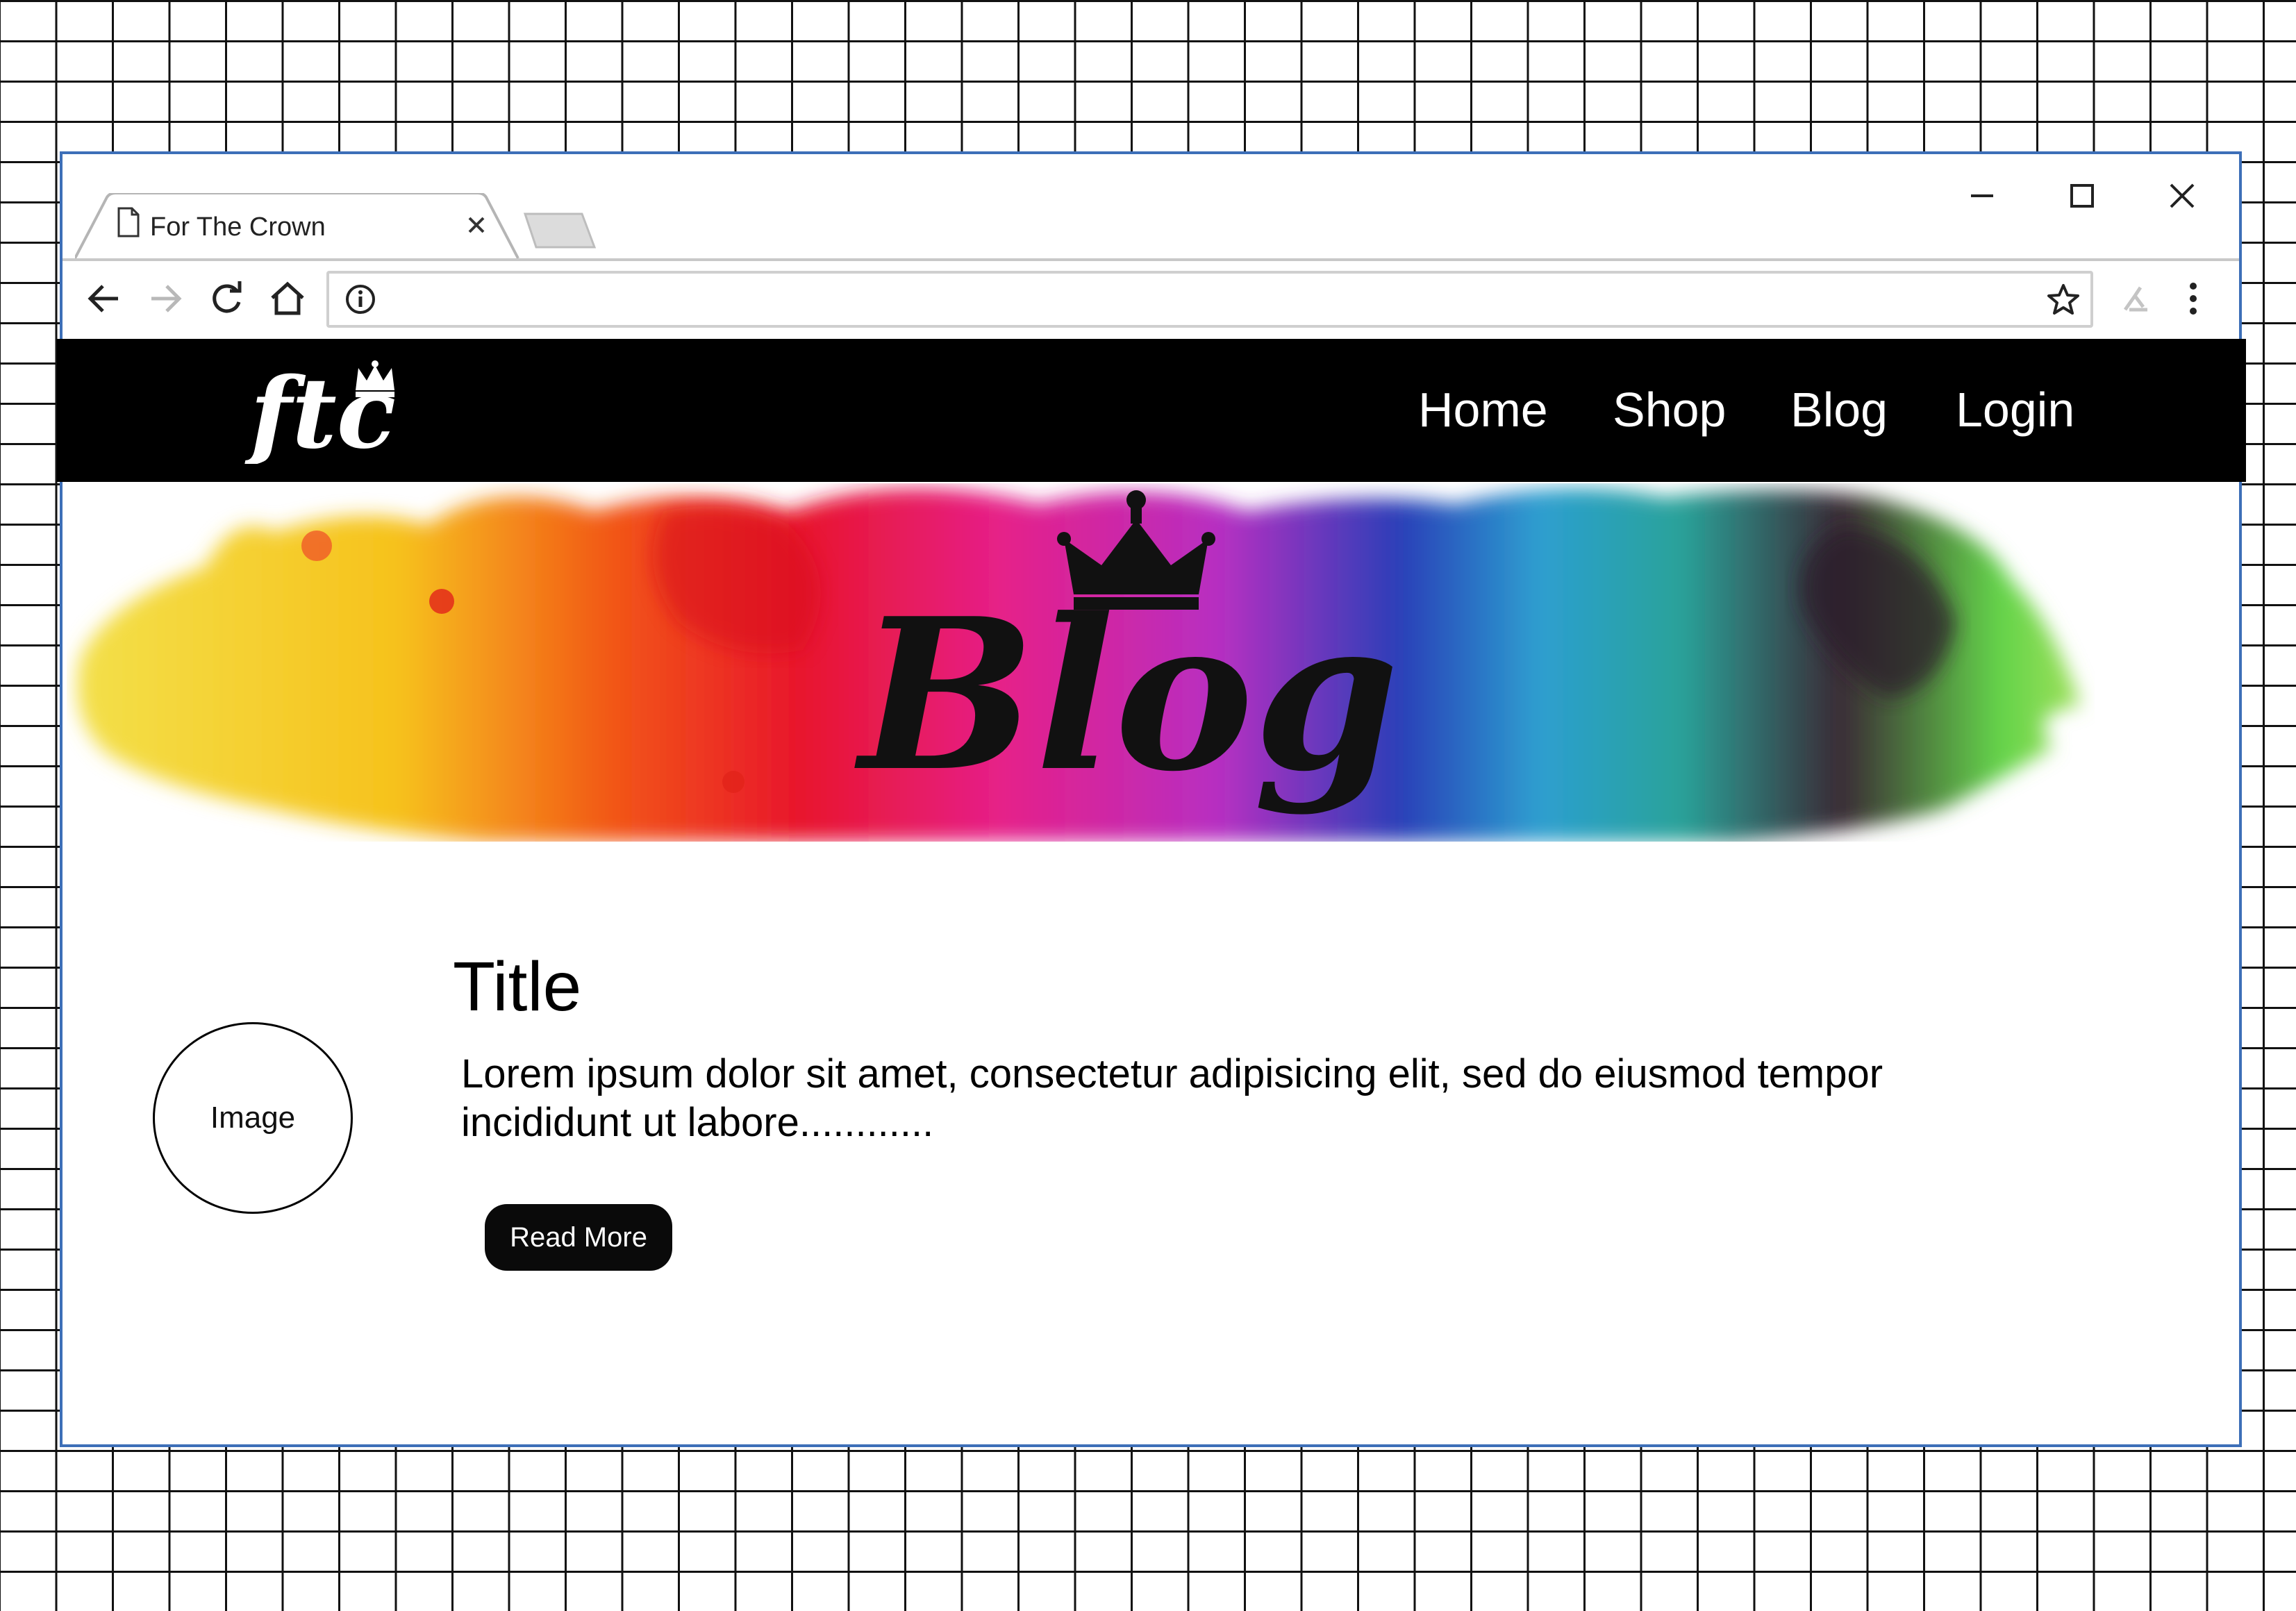 Image resolution: width=2296 pixels, height=1611 pixels. What do you see at coordinates (2136, 298) in the screenshot?
I see `extension-icon` at bounding box center [2136, 298].